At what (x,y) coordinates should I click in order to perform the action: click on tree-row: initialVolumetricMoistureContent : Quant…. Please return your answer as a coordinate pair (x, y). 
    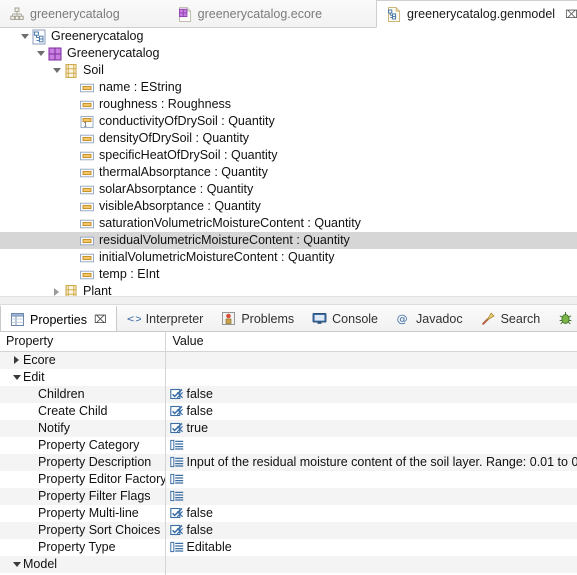
    Looking at the image, I should click on (288, 257).